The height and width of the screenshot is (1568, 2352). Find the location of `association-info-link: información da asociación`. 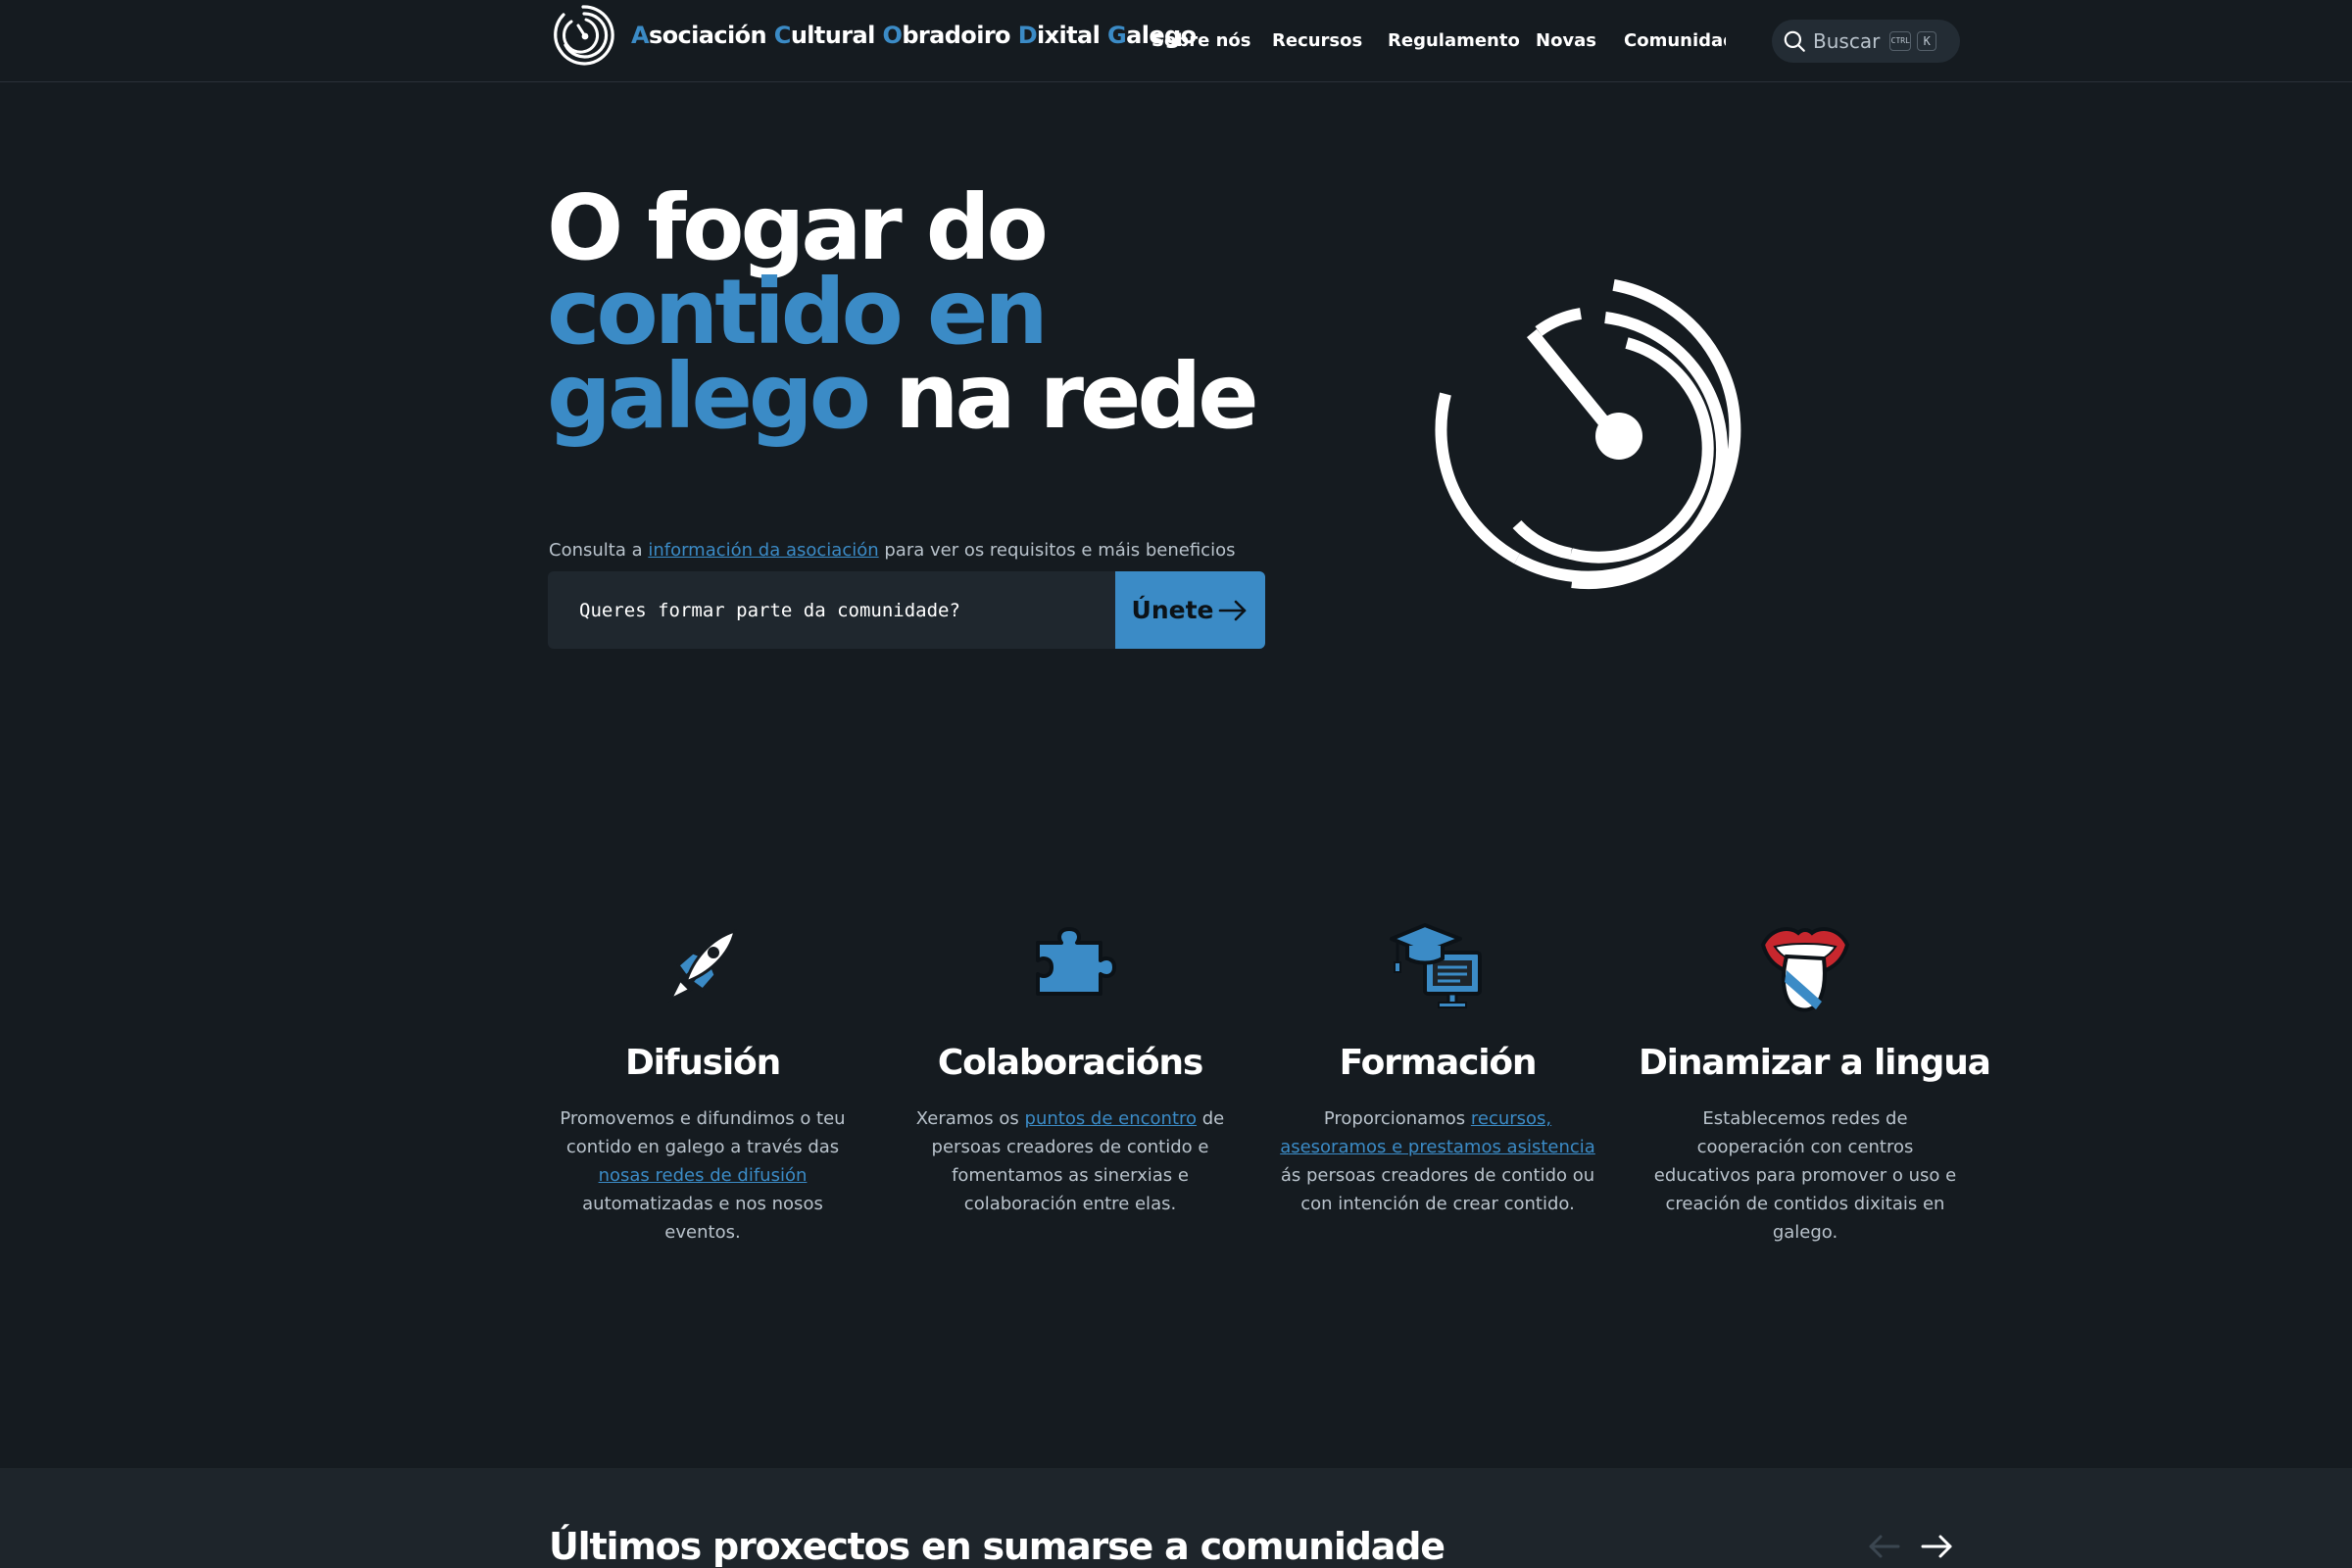

association-info-link: información da asociación is located at coordinates (763, 550).